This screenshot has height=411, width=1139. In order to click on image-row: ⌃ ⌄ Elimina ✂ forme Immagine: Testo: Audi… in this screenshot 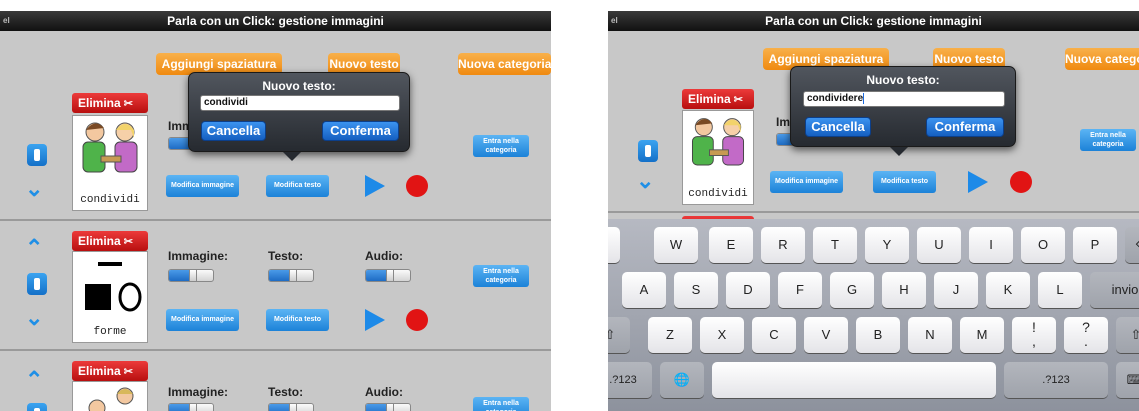, I will do `click(275, 284)`.